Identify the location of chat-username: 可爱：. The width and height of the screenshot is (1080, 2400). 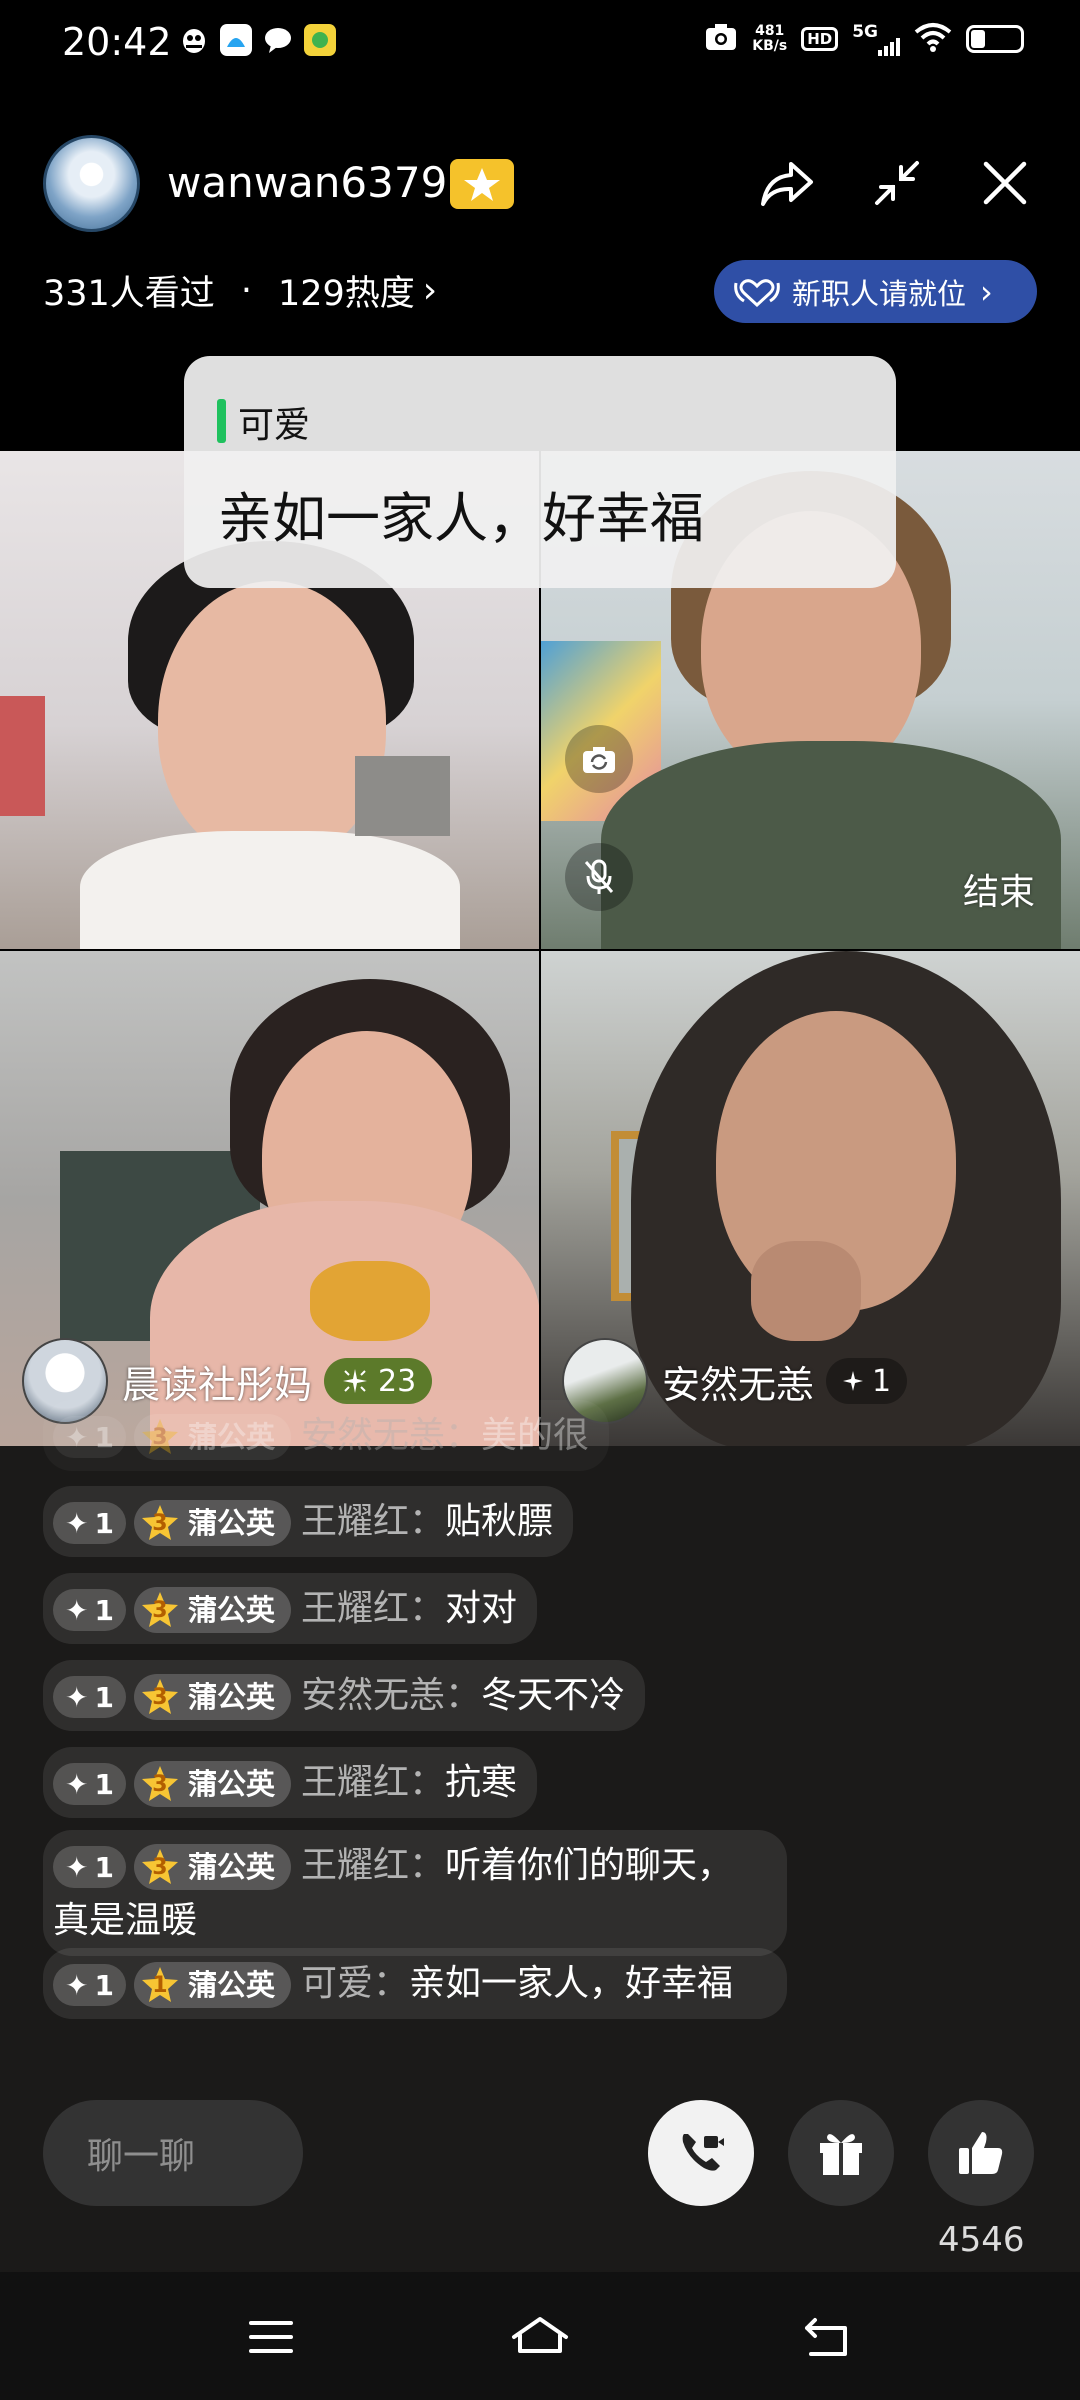
(355, 1983).